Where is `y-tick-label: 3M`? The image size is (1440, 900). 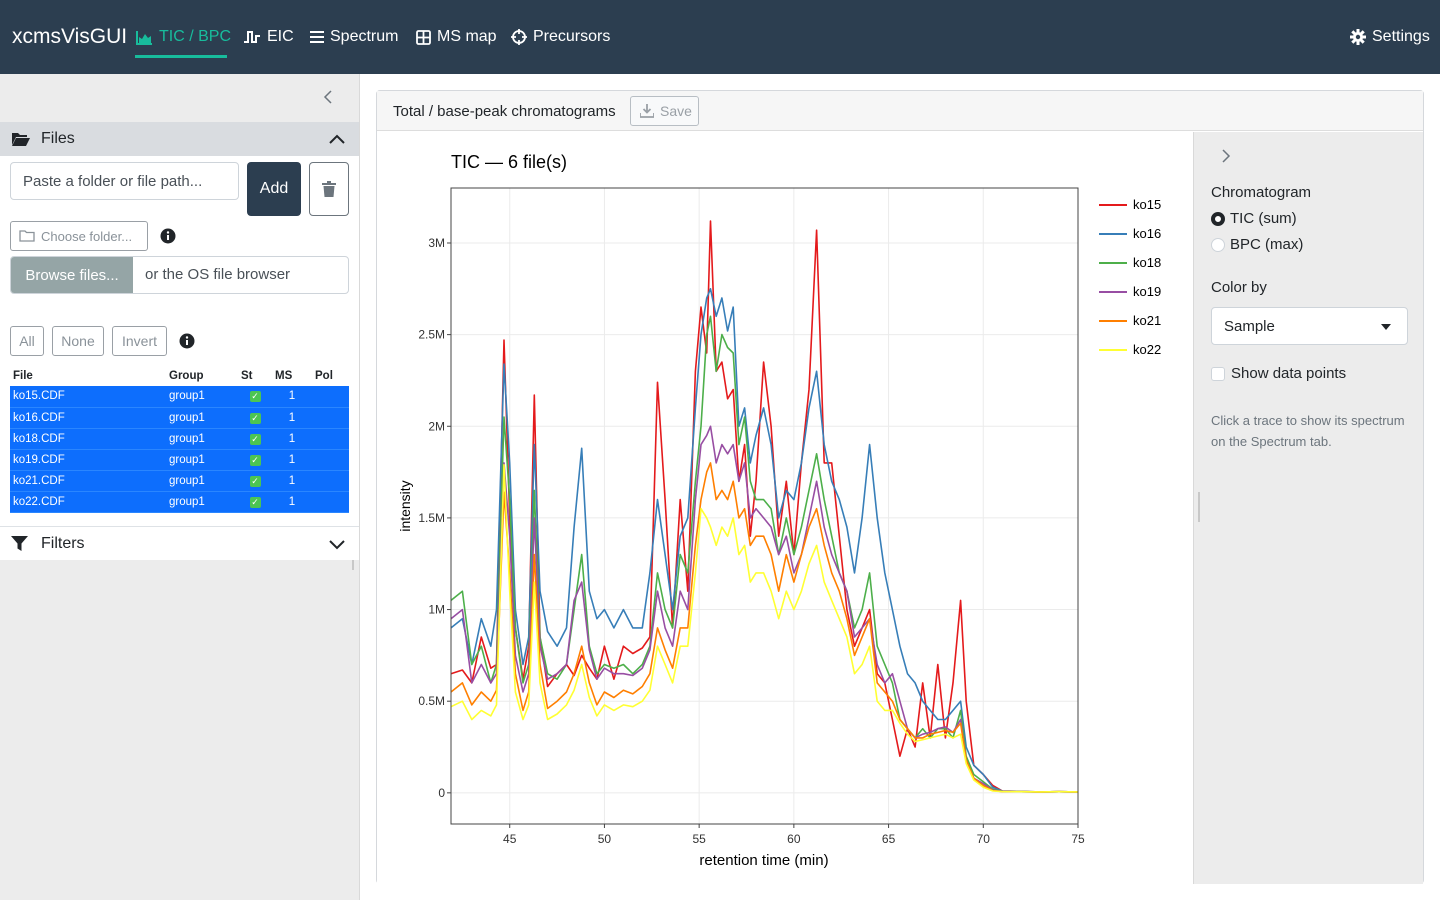 y-tick-label: 3M is located at coordinates (436, 243).